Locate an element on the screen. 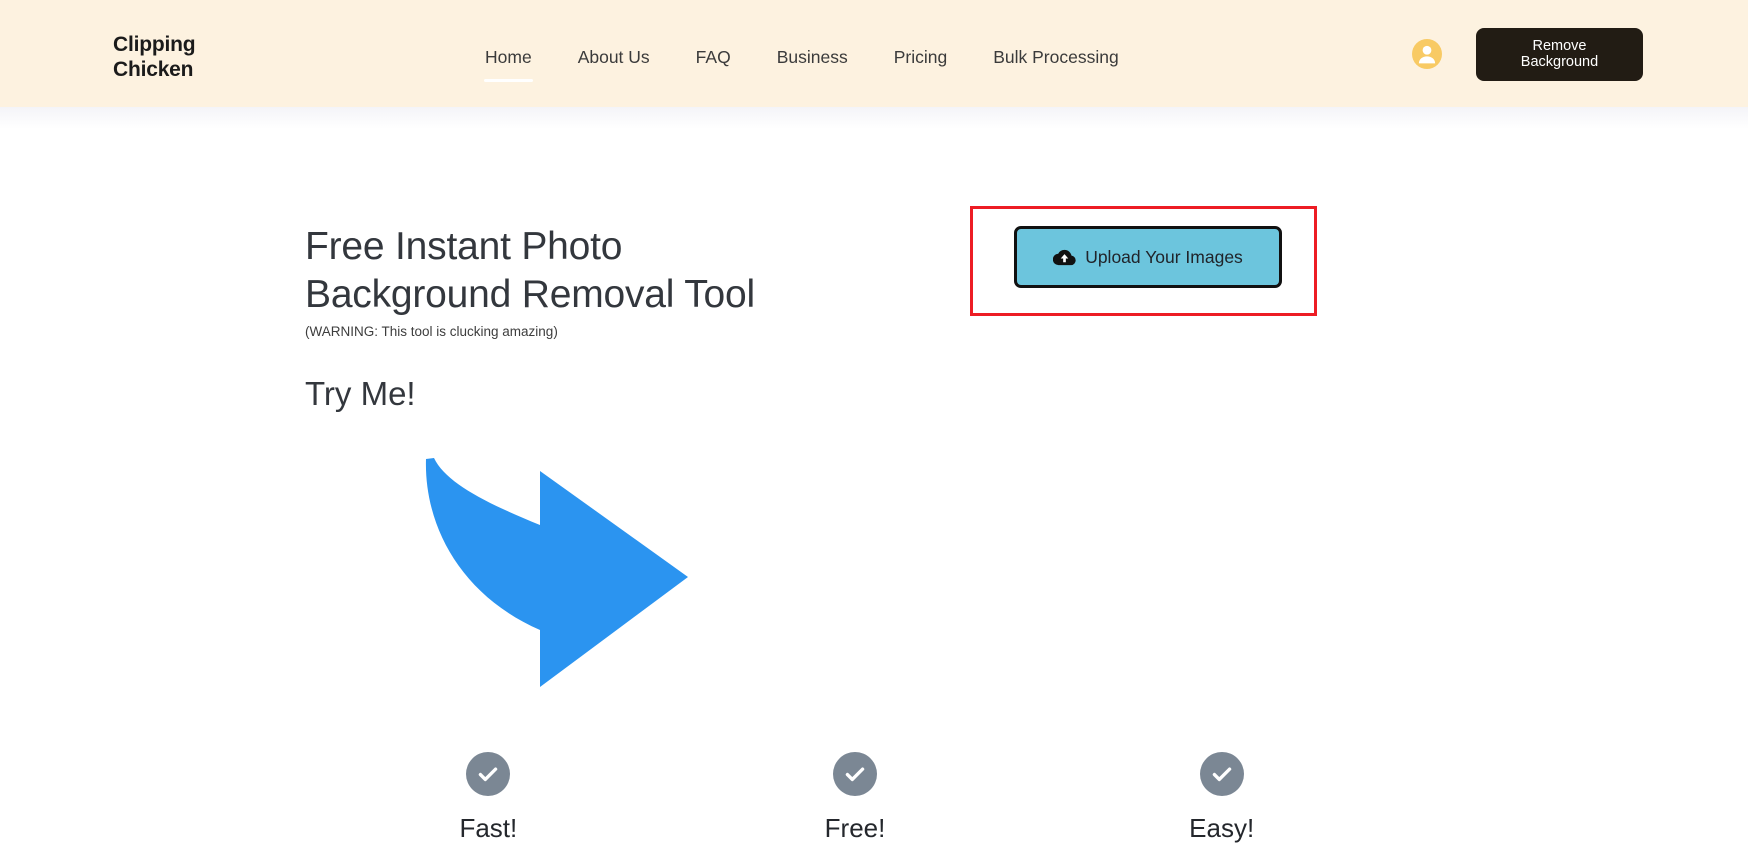 The image size is (1748, 856). nav-item-about-us: About Us is located at coordinates (614, 57).